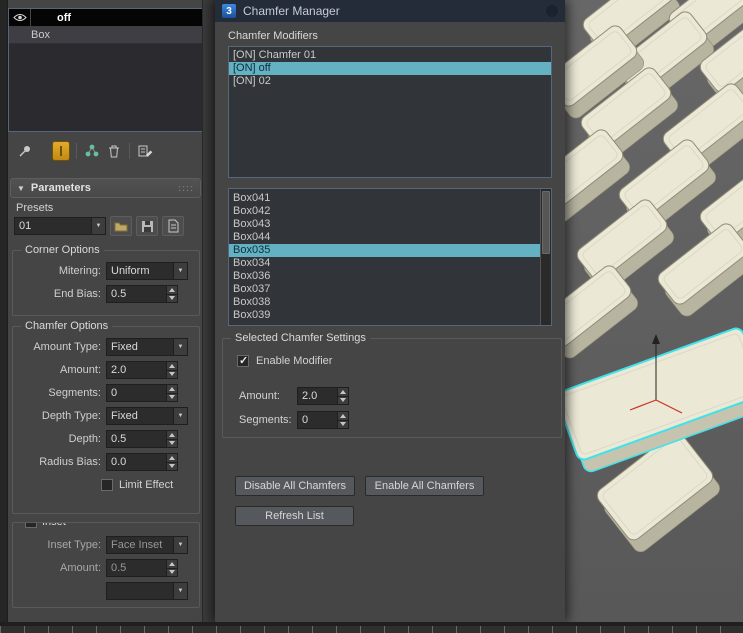  I want to click on spinner: 2.0, so click(142, 370).